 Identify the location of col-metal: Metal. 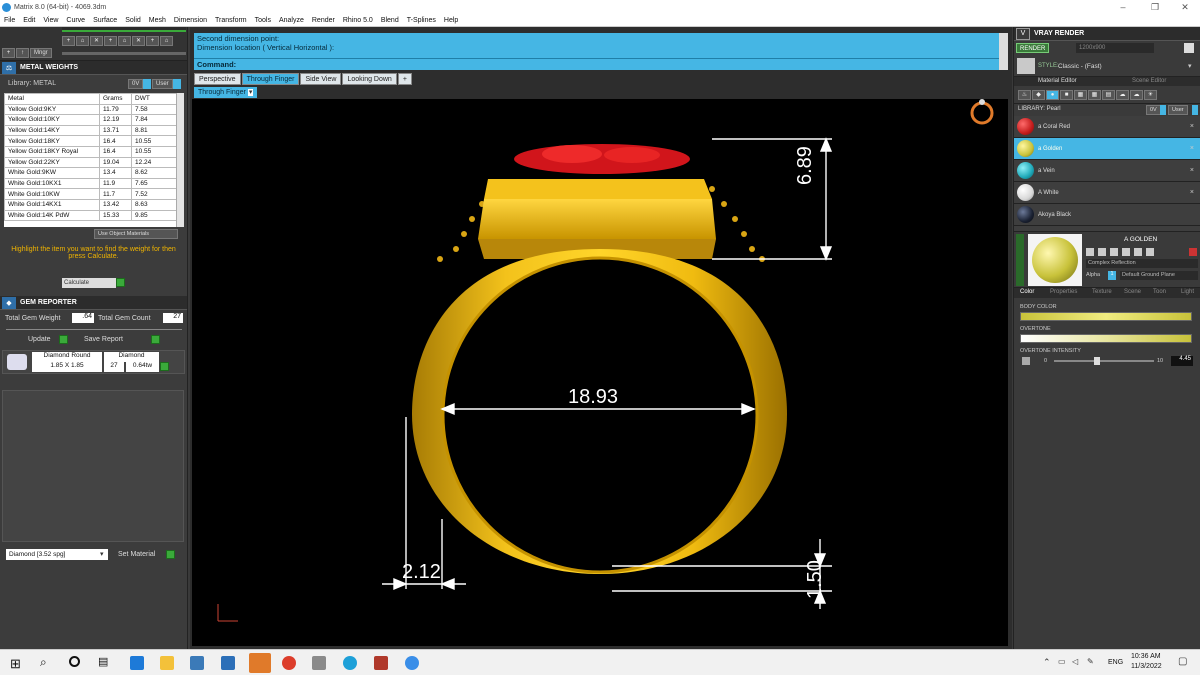
(52, 99).